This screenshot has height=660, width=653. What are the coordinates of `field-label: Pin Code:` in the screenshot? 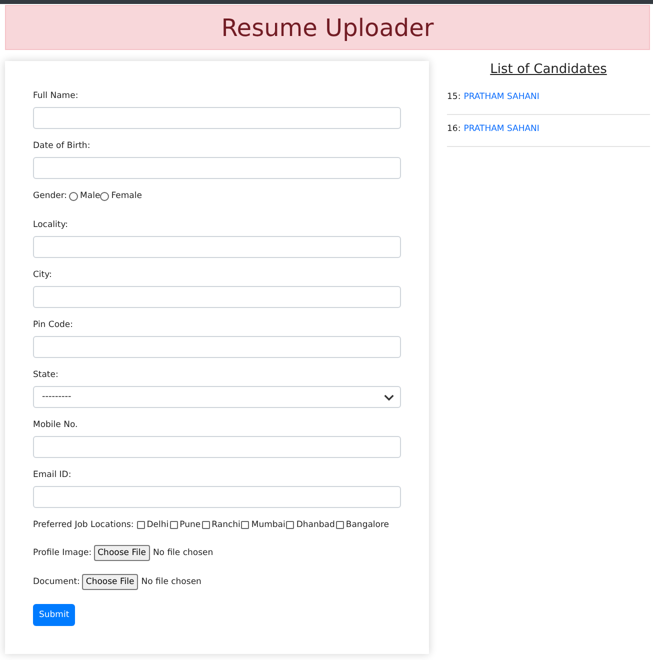 It's located at (53, 325).